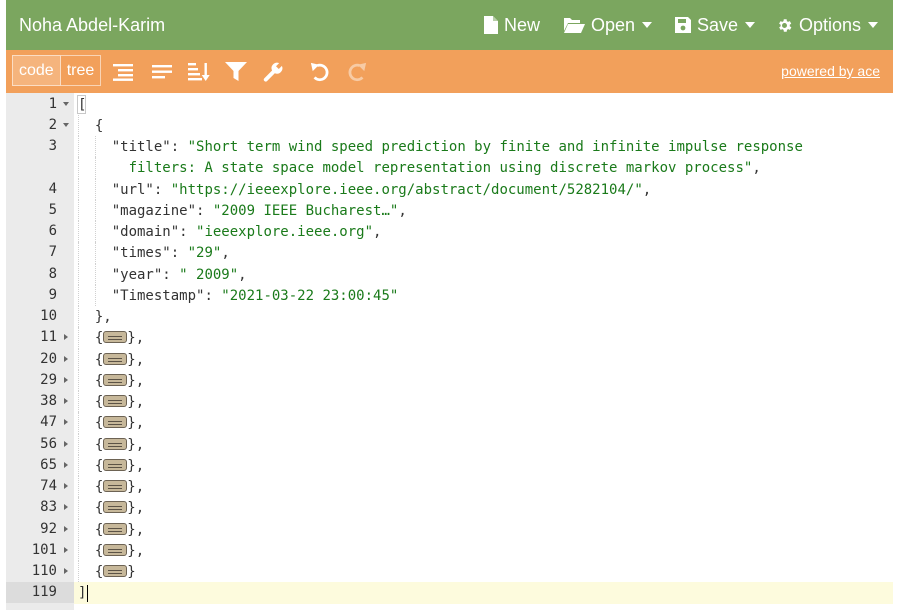 The image size is (899, 610). Describe the element at coordinates (522, 25) in the screenshot. I see `new-label: New` at that location.